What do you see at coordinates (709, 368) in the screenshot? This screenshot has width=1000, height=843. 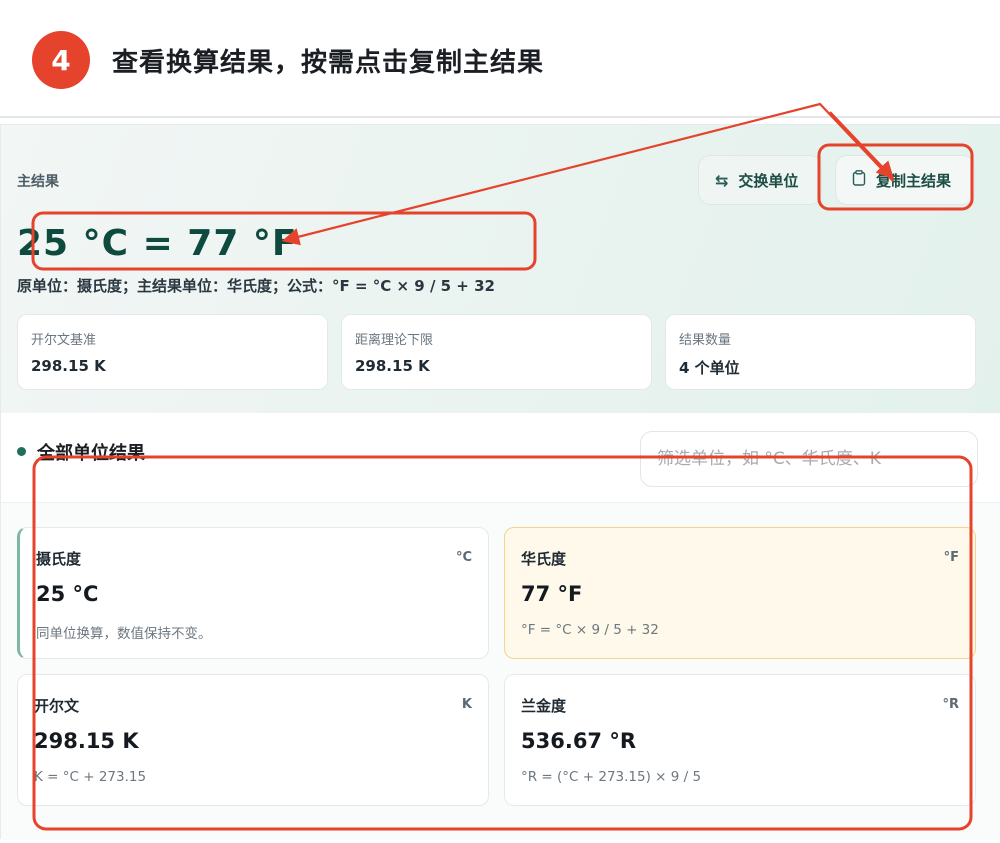 I see `stat-value: 4 个单位` at bounding box center [709, 368].